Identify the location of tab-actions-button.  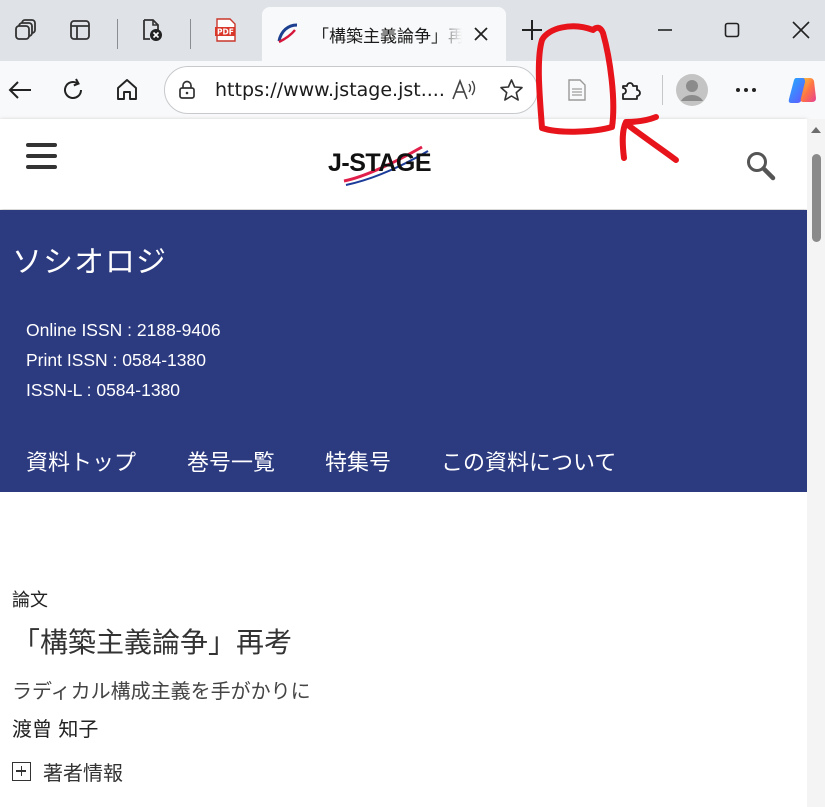
(80, 30).